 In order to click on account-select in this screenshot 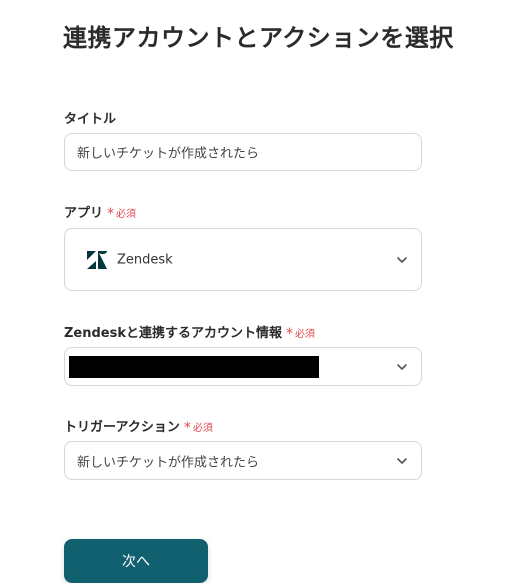, I will do `click(243, 366)`.